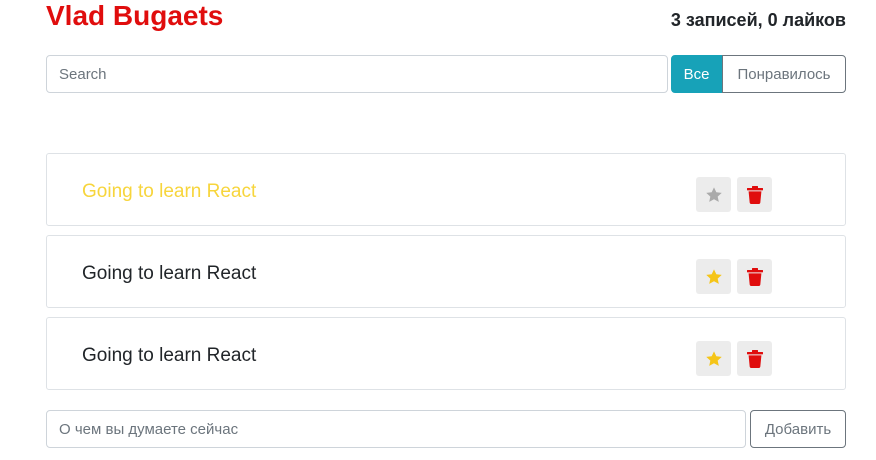 The height and width of the screenshot is (460, 876). What do you see at coordinates (696, 74) in the screenshot?
I see `filter-all-button: Все` at bounding box center [696, 74].